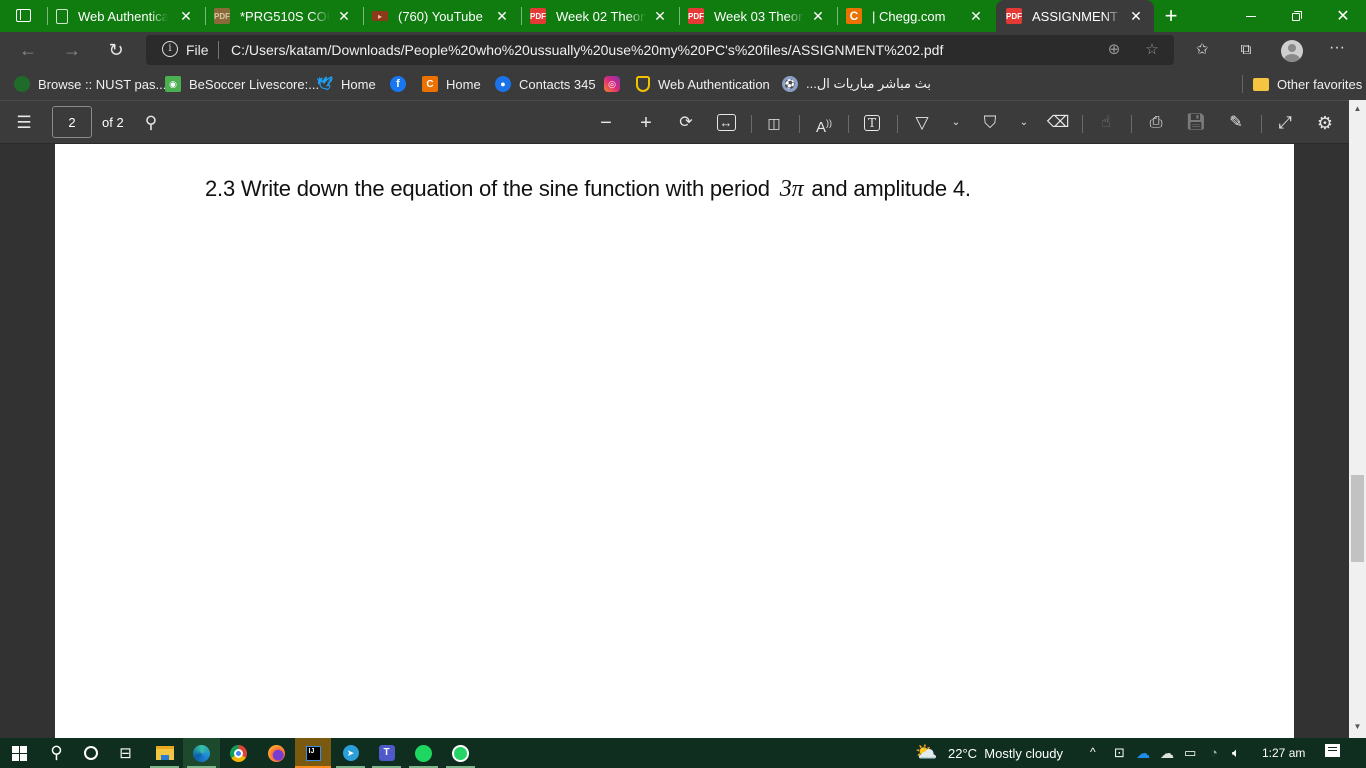 The image size is (1366, 768). I want to click on info-icon: i, so click(170, 49).